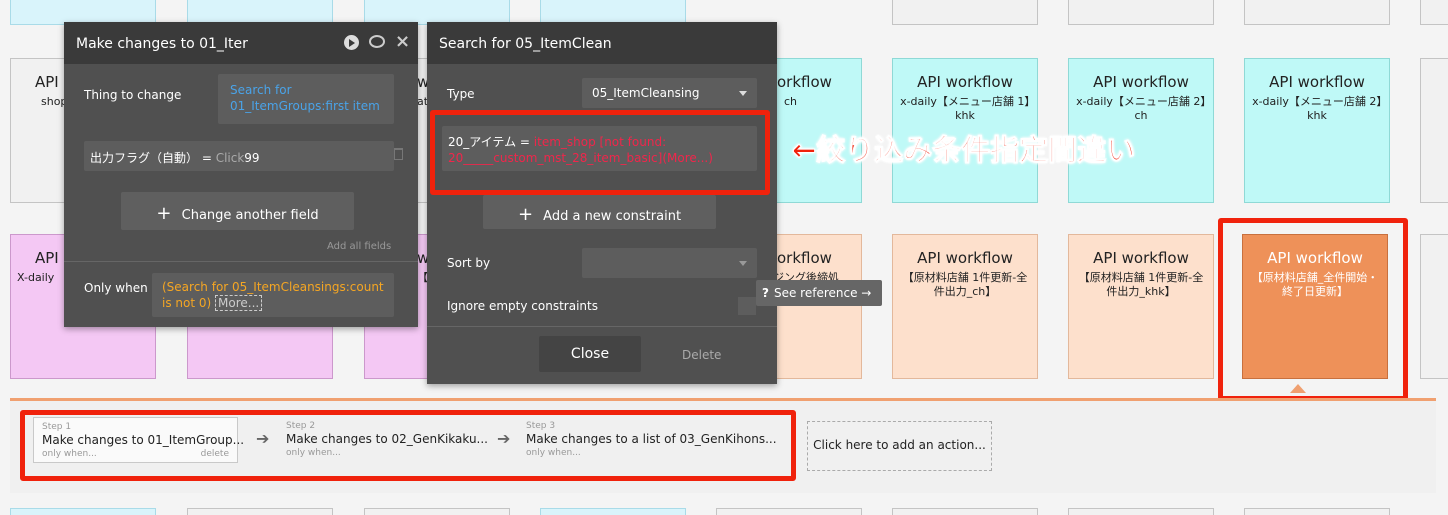 The width and height of the screenshot is (1448, 515). I want to click on close-button: Close, so click(590, 354).